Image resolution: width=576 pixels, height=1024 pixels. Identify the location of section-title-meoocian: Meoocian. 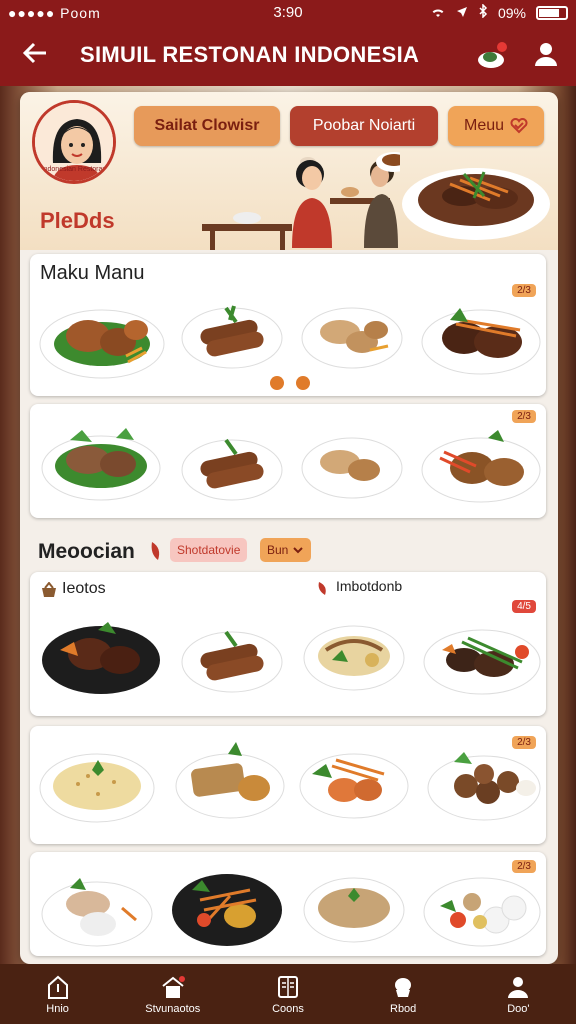
(86, 551).